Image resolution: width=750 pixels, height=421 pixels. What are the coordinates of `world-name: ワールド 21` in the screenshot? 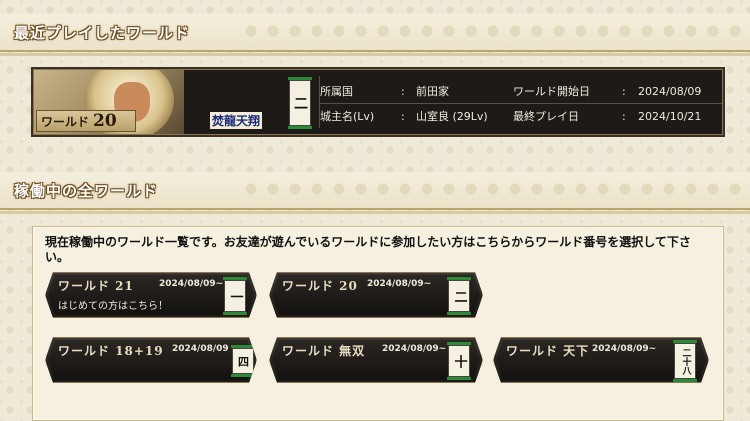 It's located at (96, 286).